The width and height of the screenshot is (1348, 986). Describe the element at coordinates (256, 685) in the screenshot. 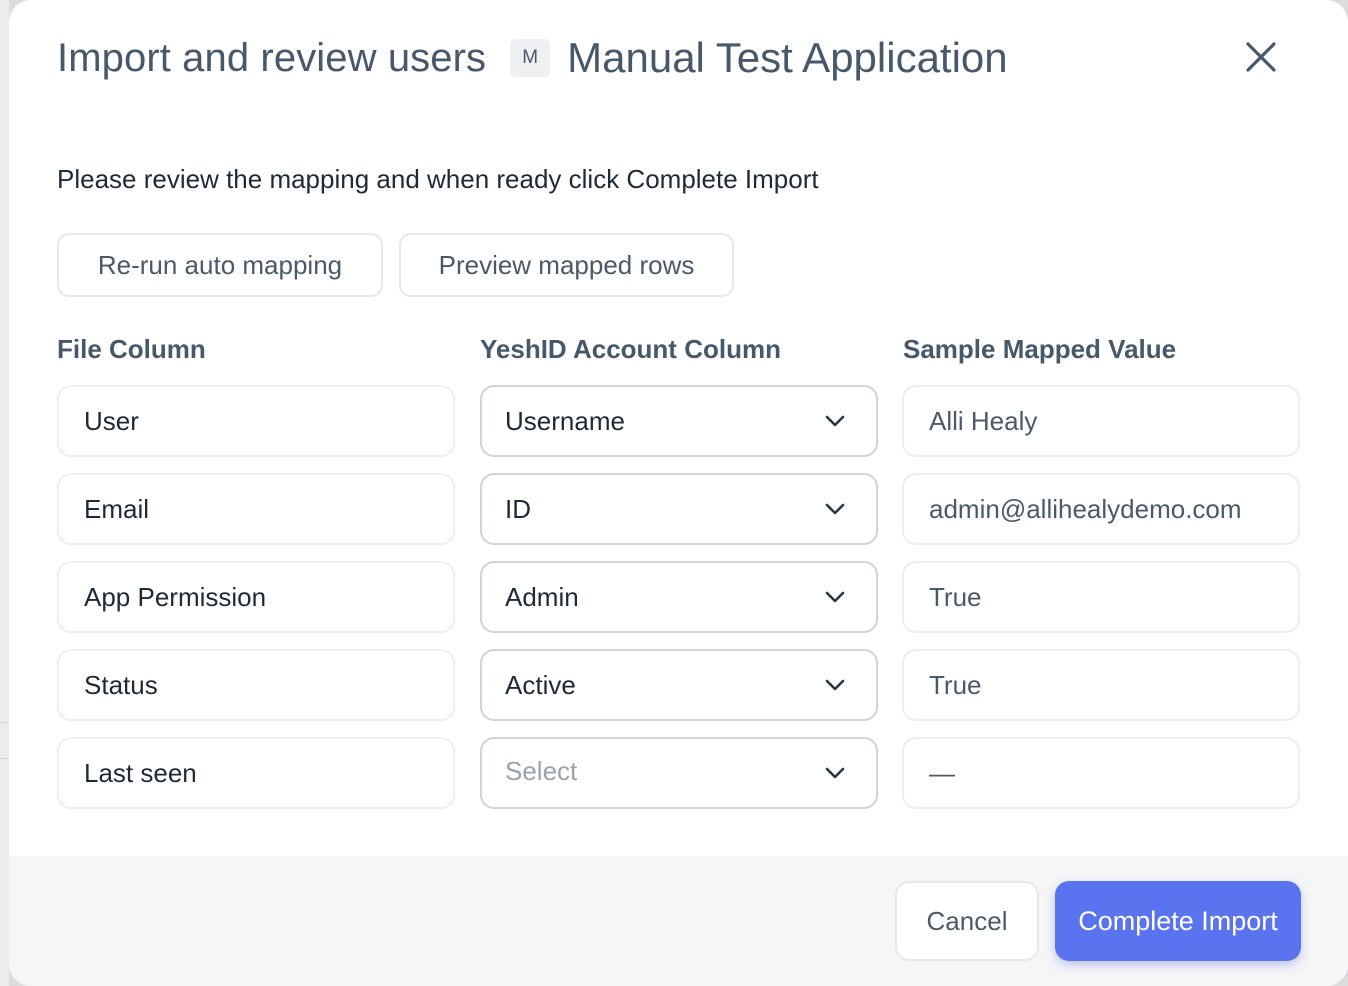

I see `file-column-cell: Status` at that location.